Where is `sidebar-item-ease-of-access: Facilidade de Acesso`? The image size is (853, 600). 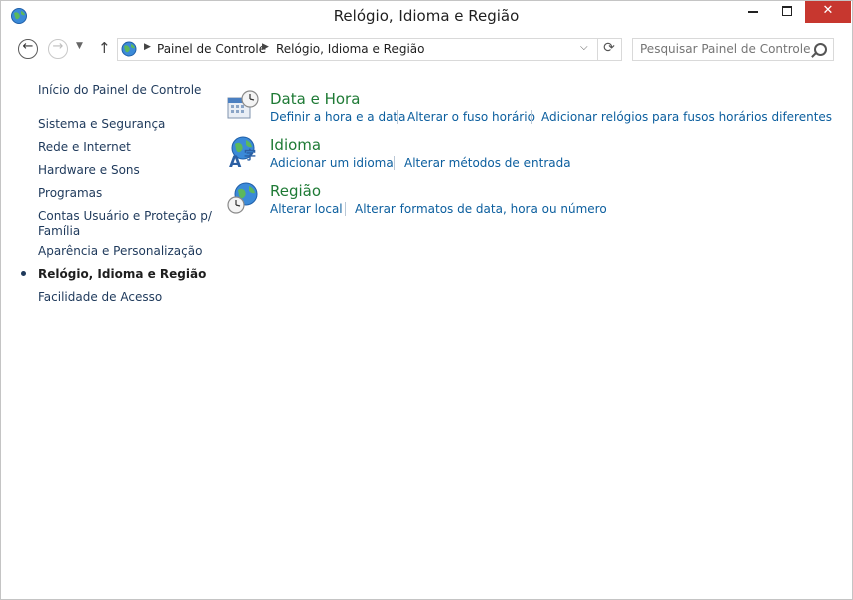
sidebar-item-ease-of-access: Facilidade de Acesso is located at coordinates (100, 297).